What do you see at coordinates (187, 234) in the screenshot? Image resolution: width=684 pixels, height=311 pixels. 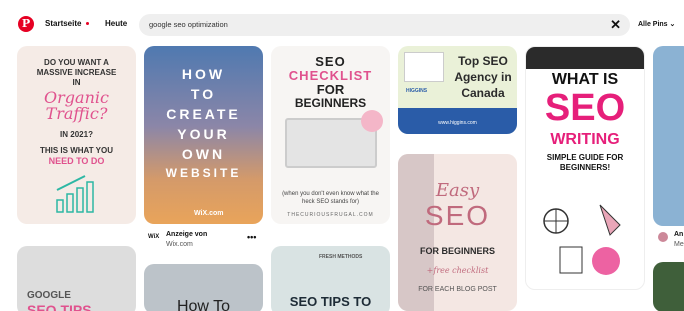 I see `ad-label: Anzeige von` at bounding box center [187, 234].